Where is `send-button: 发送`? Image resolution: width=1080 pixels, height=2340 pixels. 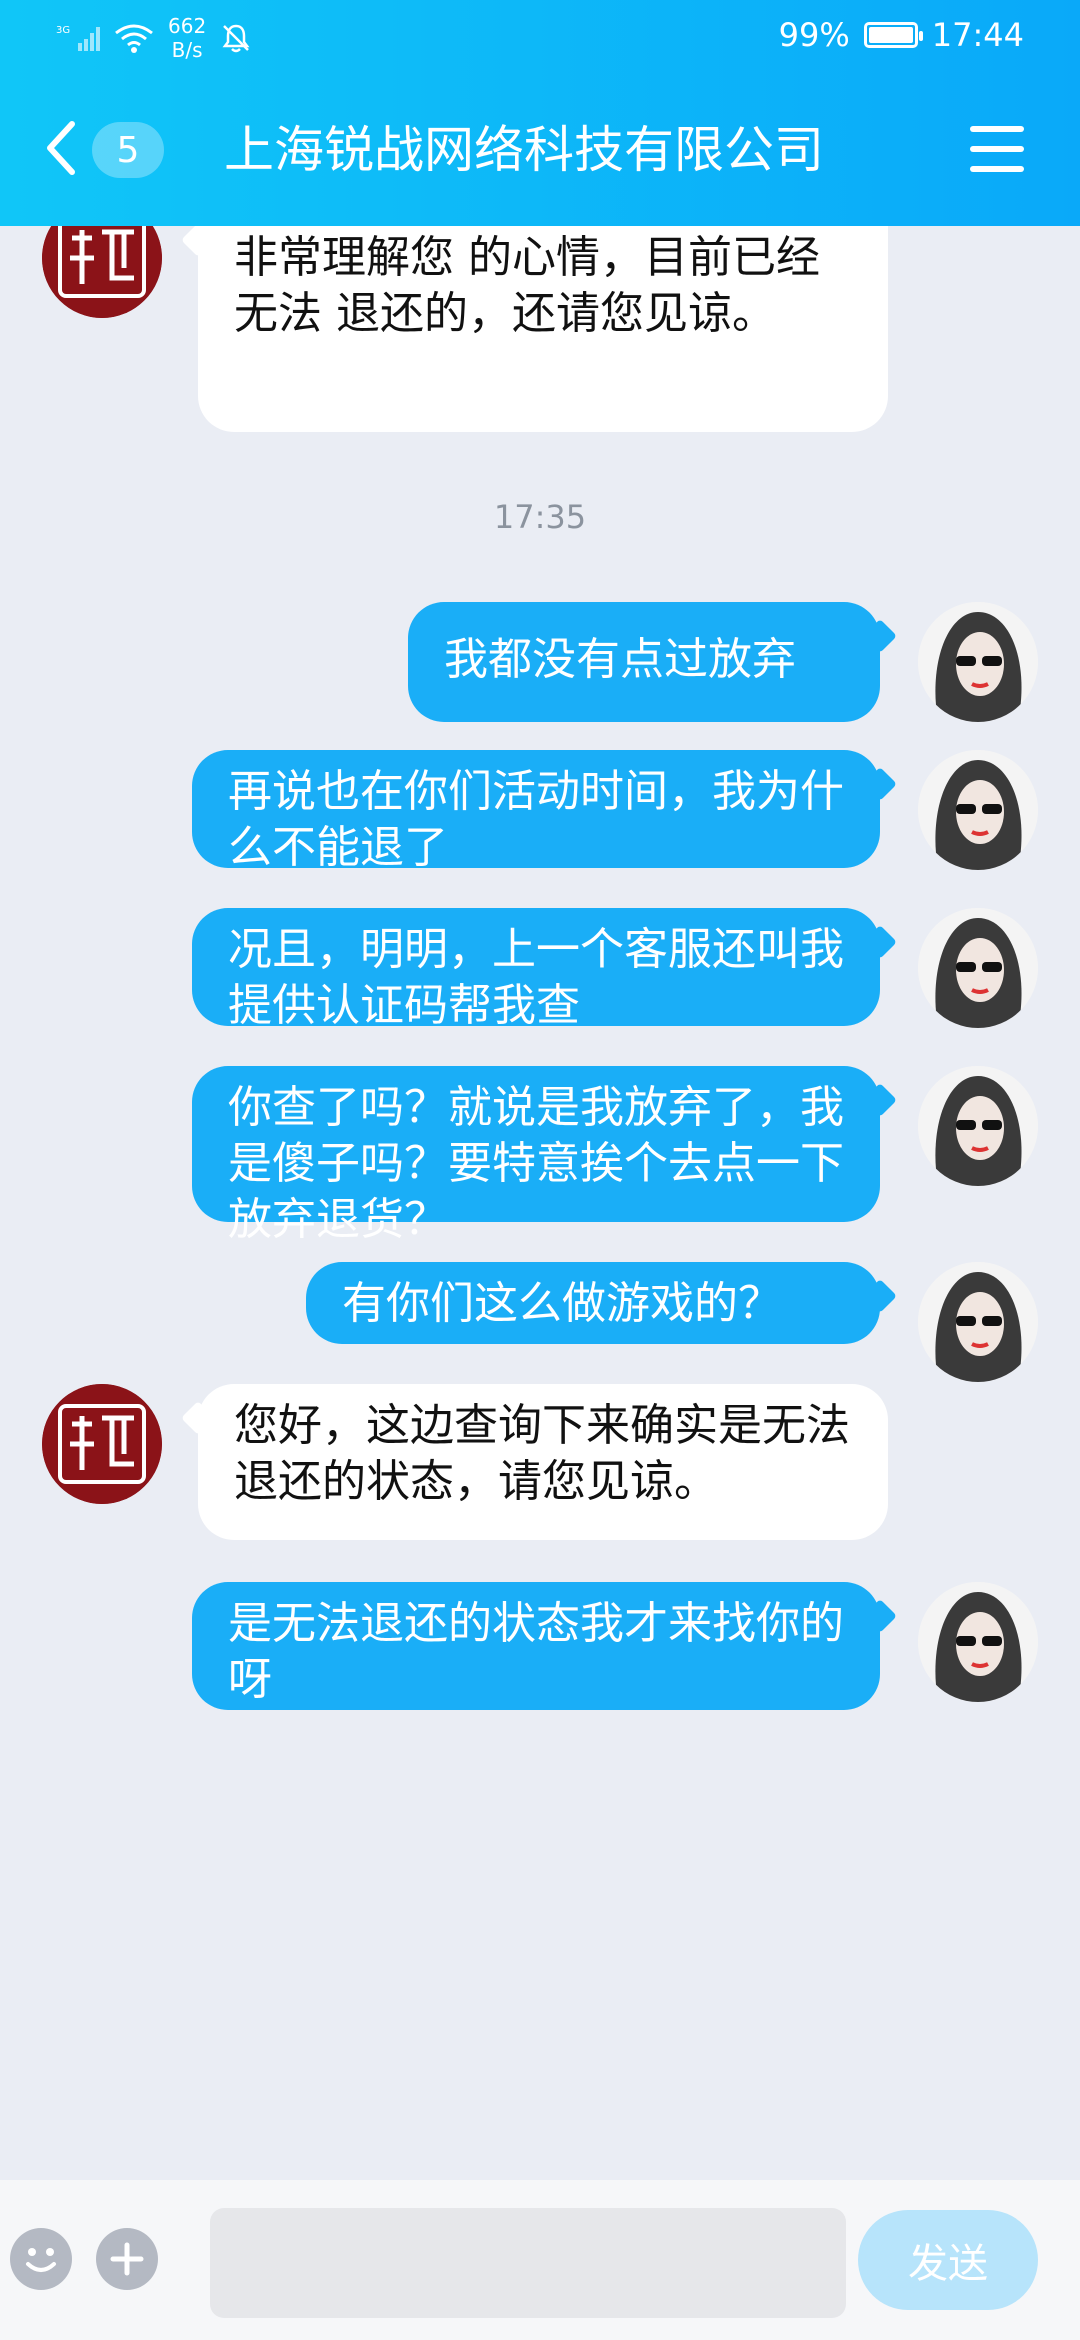
send-button: 发送 is located at coordinates (948, 2260).